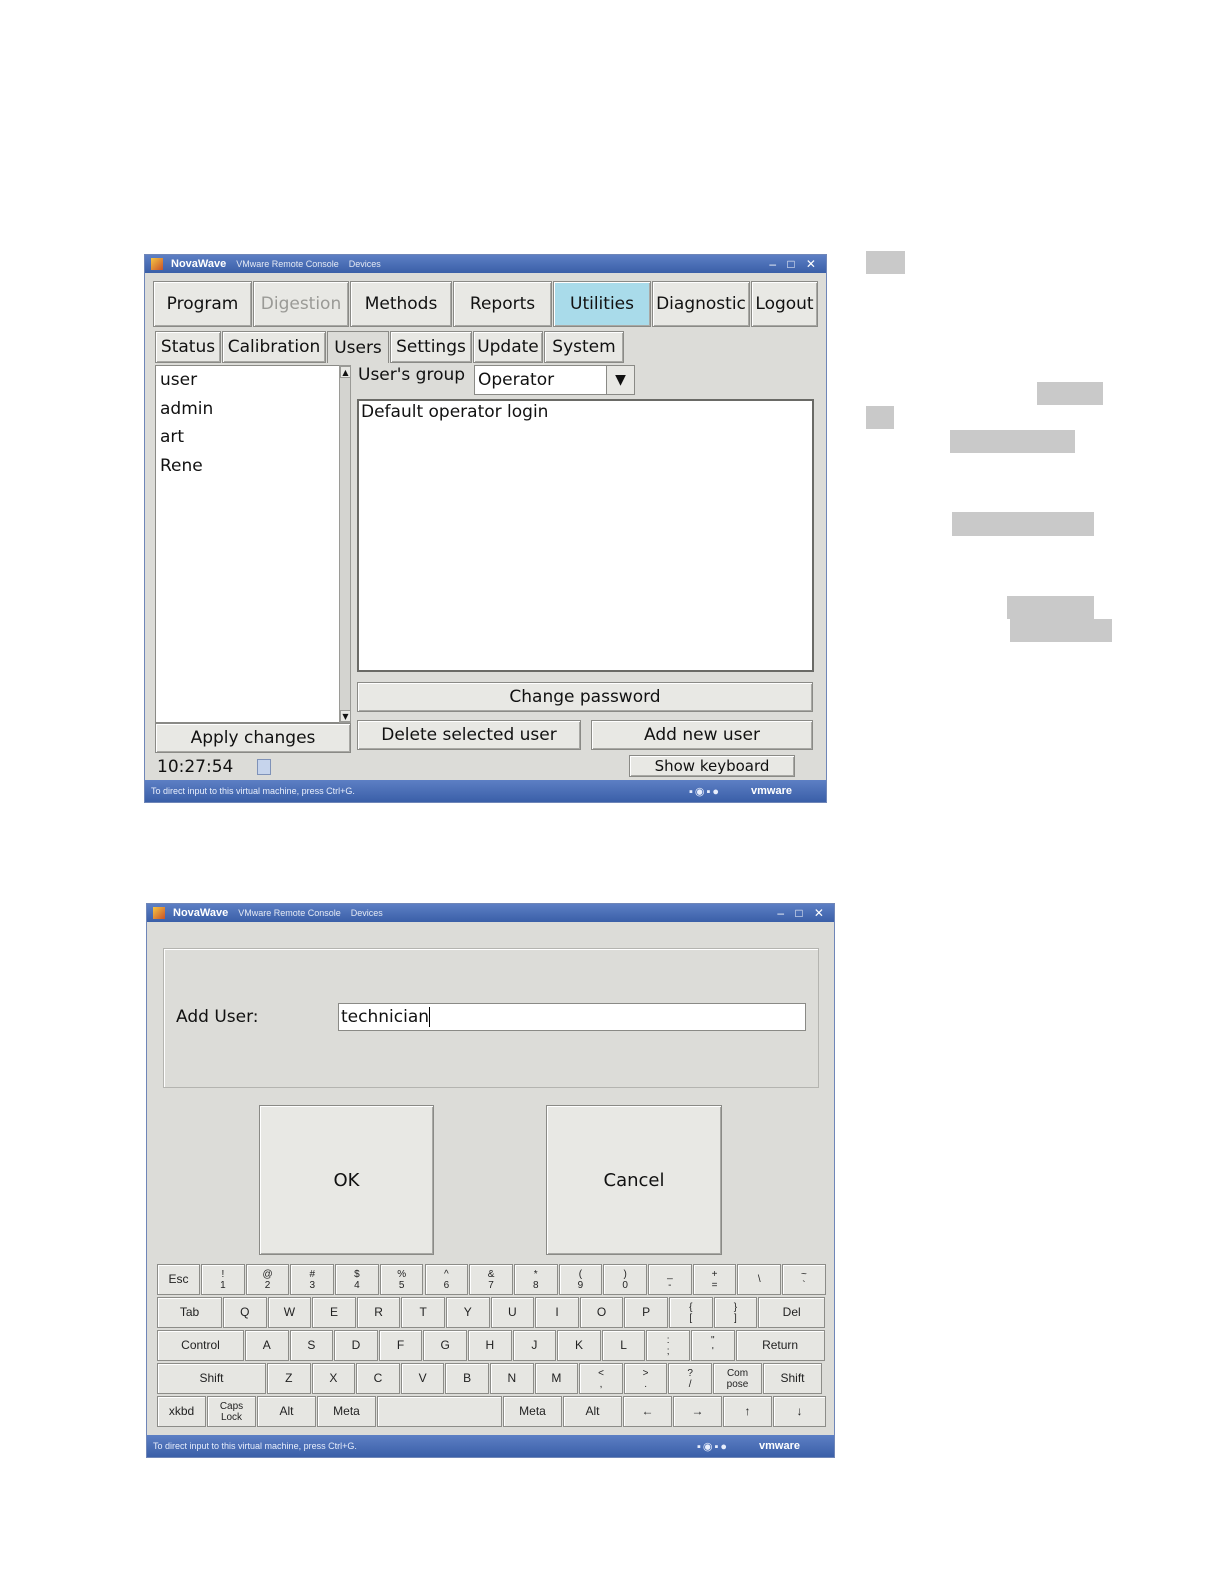 The height and width of the screenshot is (1584, 1224). I want to click on tab-utilities: Utilities, so click(602, 304).